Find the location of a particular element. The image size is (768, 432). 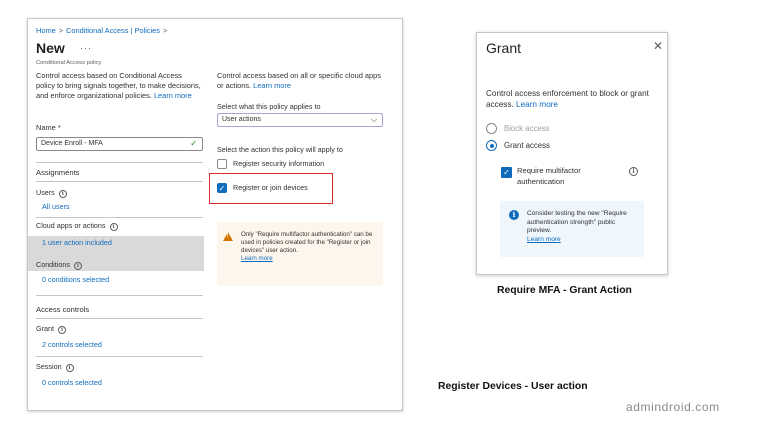

grant-title: Grant is located at coordinates (504, 48).